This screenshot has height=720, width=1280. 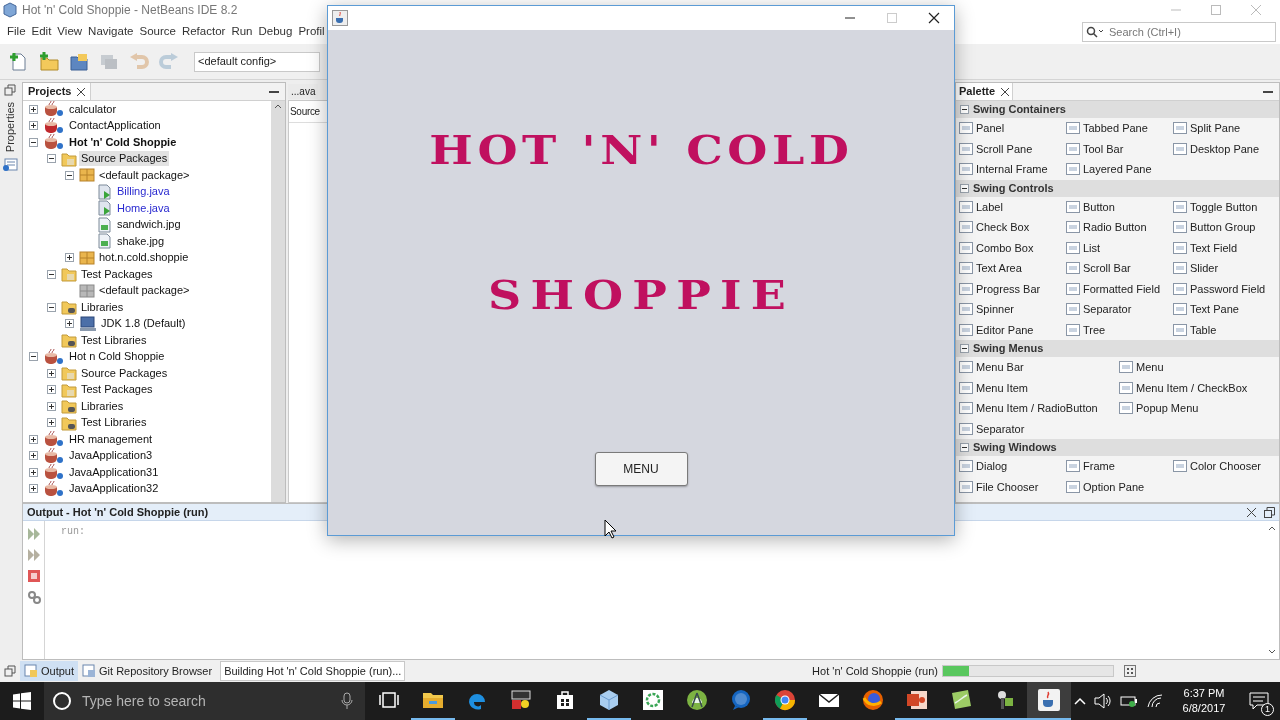 I want to click on chevron-up-icon, so click(x=1080, y=701).